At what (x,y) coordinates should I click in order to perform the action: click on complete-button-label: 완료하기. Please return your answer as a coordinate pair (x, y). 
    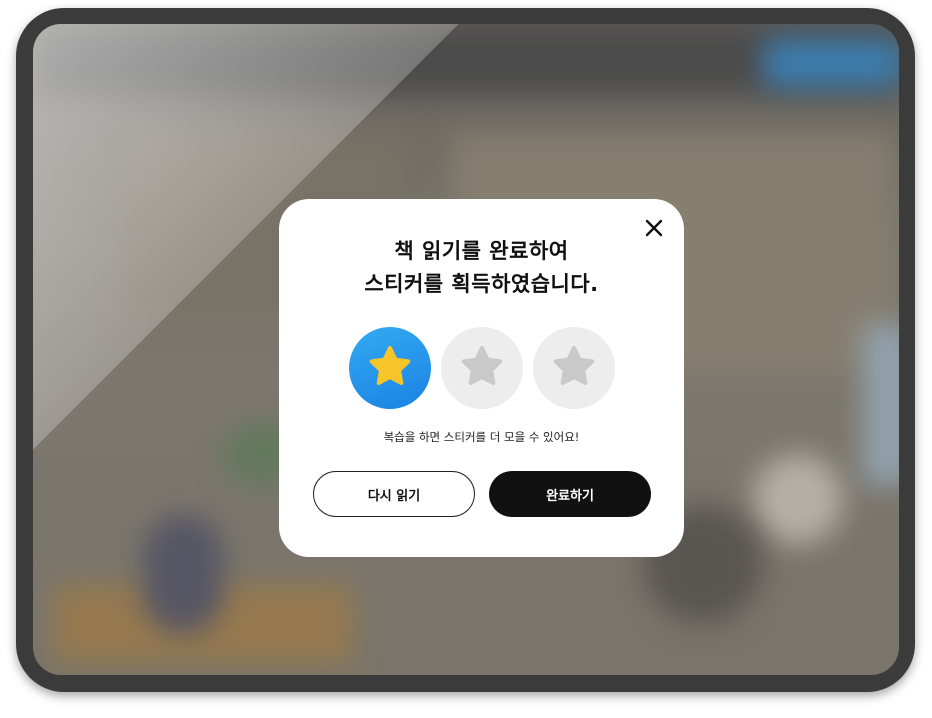
    Looking at the image, I should click on (570, 496).